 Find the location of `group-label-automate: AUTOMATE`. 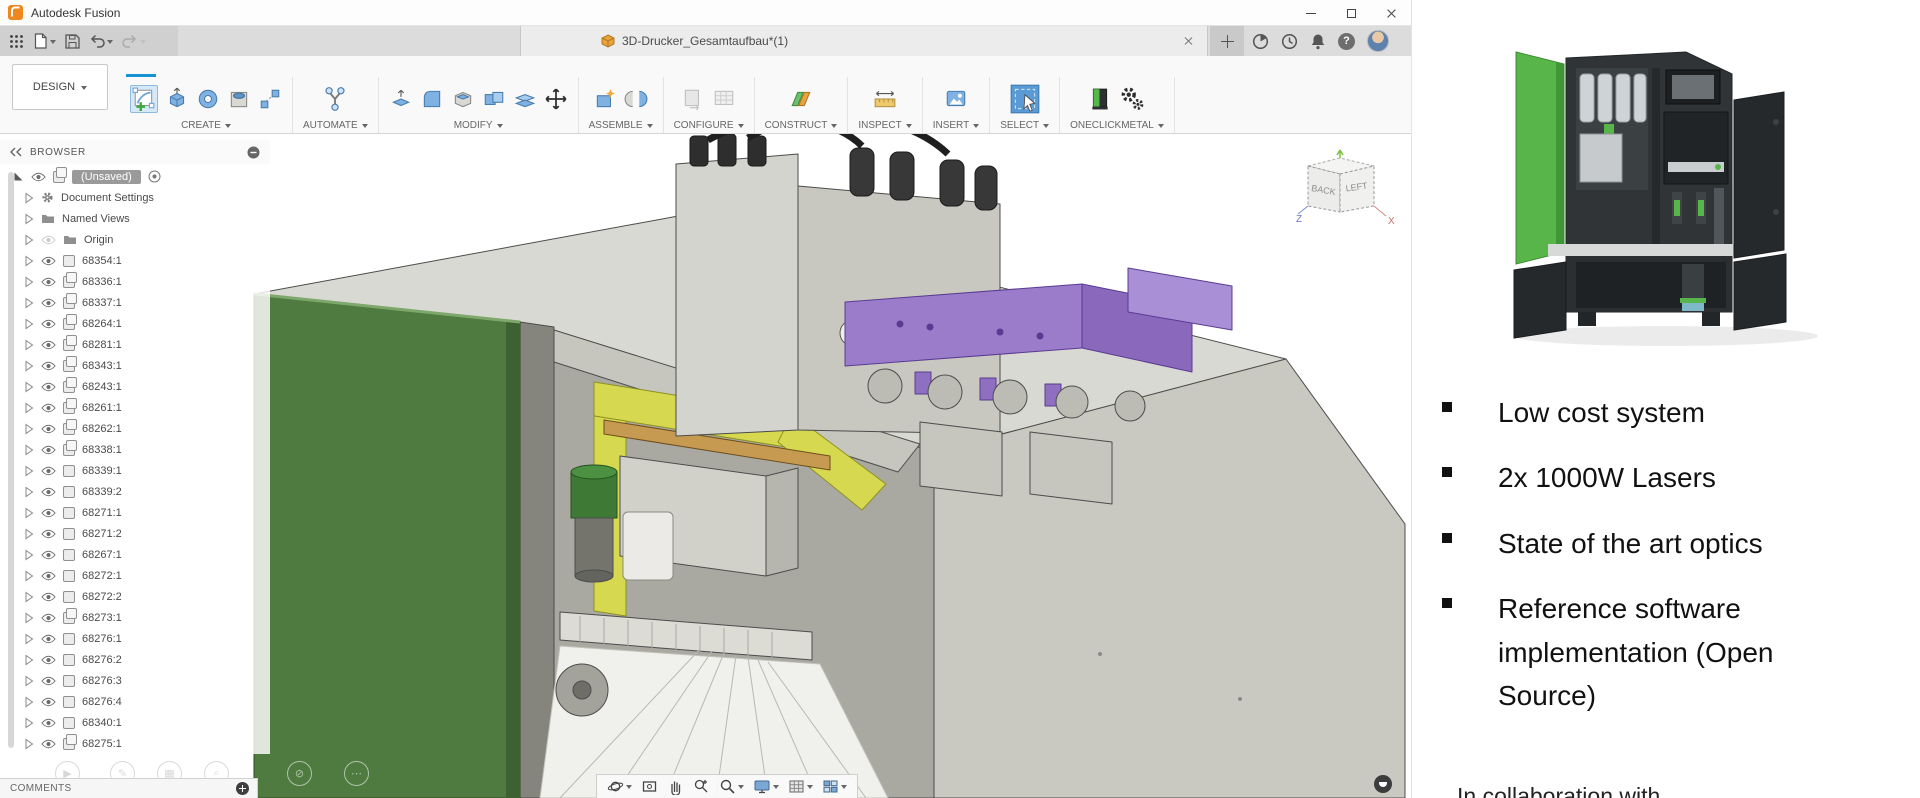

group-label-automate: AUTOMATE is located at coordinates (335, 125).